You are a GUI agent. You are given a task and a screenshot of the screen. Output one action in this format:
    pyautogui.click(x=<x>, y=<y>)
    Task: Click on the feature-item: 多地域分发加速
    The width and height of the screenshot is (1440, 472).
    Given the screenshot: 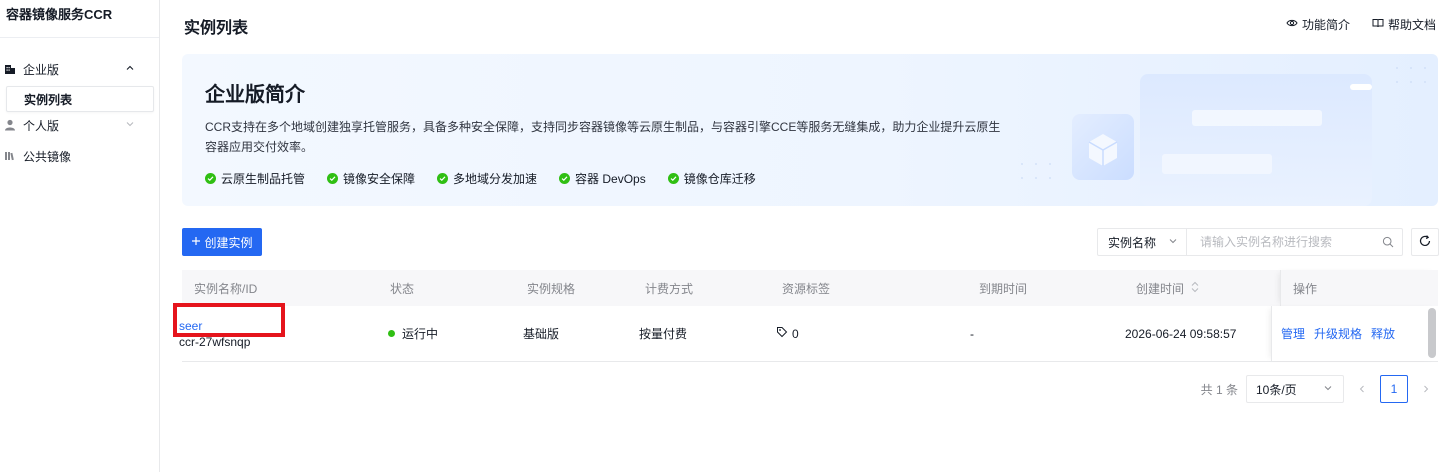 What is the action you would take?
    pyautogui.click(x=487, y=178)
    